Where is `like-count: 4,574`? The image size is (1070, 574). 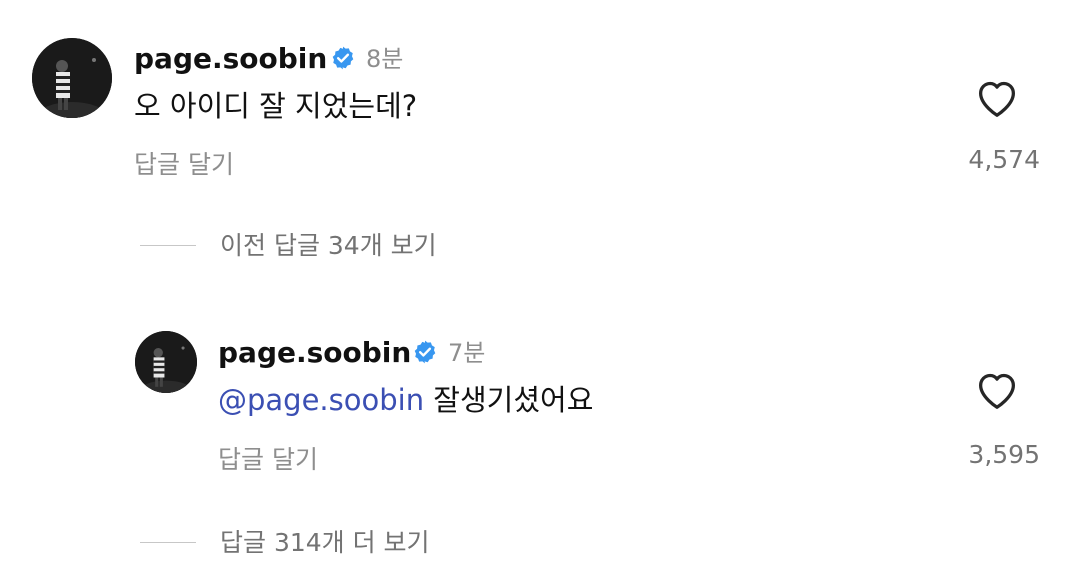
like-count: 4,574 is located at coordinates (1004, 159).